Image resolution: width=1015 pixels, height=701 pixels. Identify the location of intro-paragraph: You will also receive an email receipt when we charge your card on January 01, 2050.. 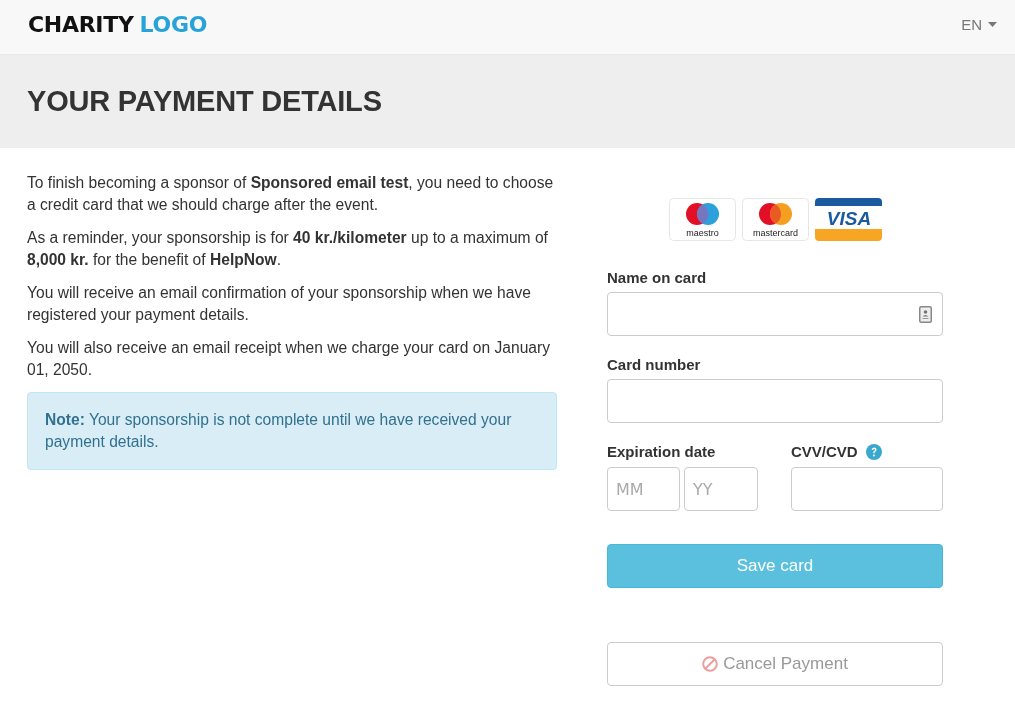
(289, 359).